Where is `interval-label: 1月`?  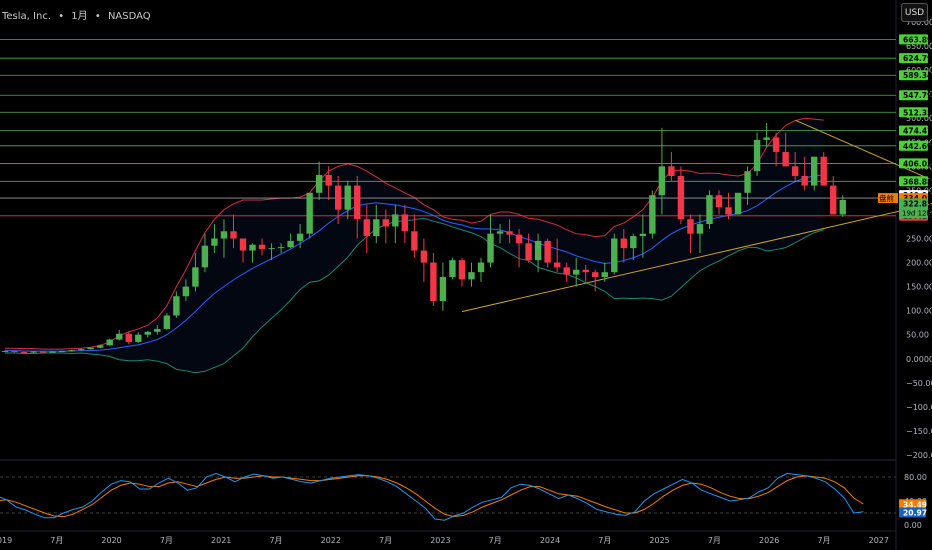 interval-label: 1月 is located at coordinates (79, 16).